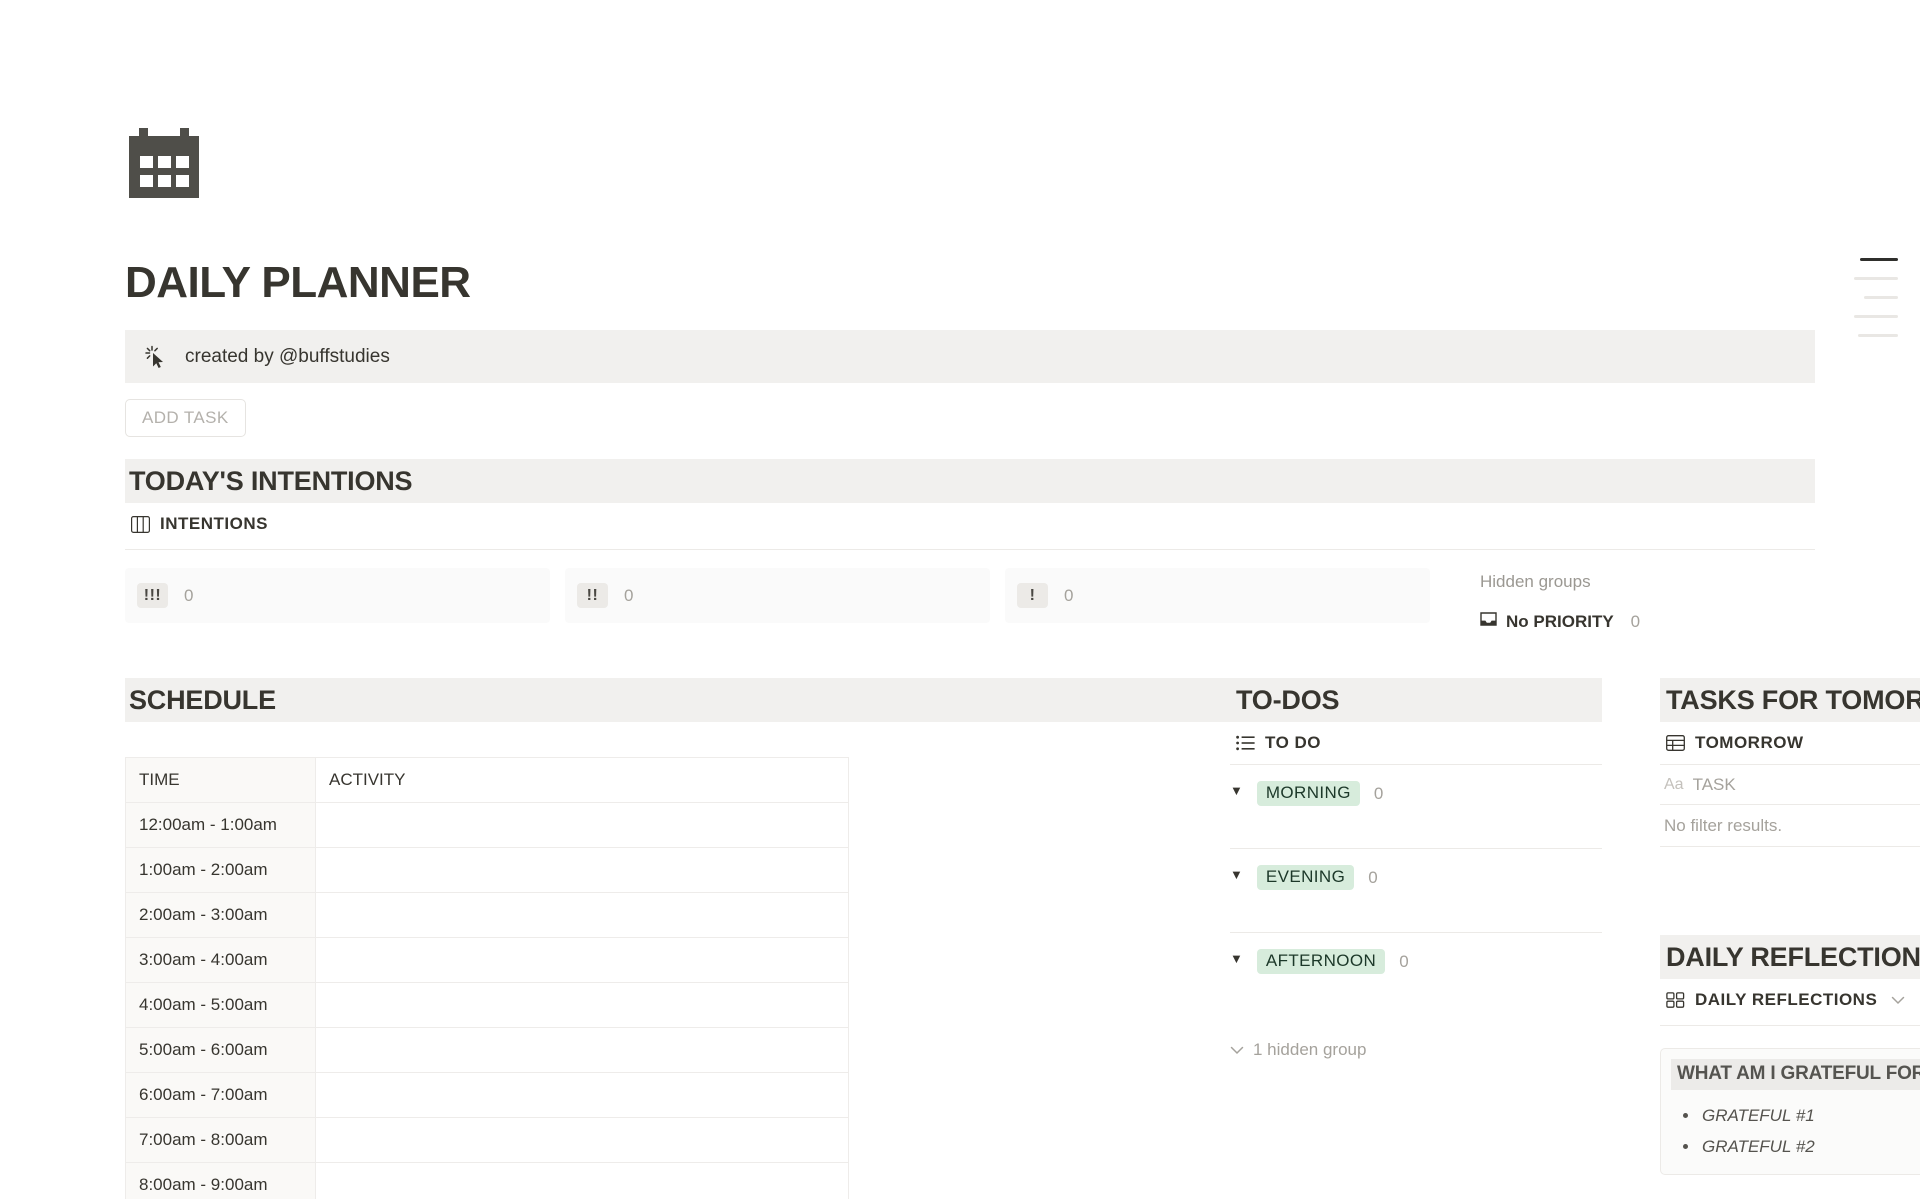 This screenshot has height=1199, width=1920. I want to click on tomorrow-section-header: TASKS FOR TOMORROW, so click(1790, 700).